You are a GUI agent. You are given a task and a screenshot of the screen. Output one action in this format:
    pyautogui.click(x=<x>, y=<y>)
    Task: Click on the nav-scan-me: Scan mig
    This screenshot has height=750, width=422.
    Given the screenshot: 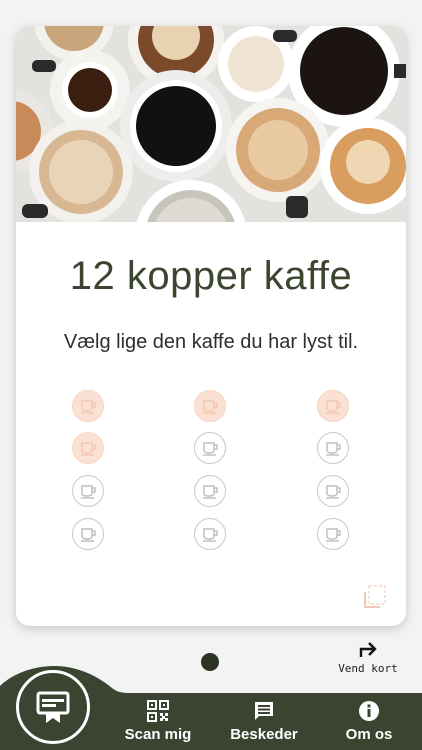 What is the action you would take?
    pyautogui.click(x=158, y=723)
    